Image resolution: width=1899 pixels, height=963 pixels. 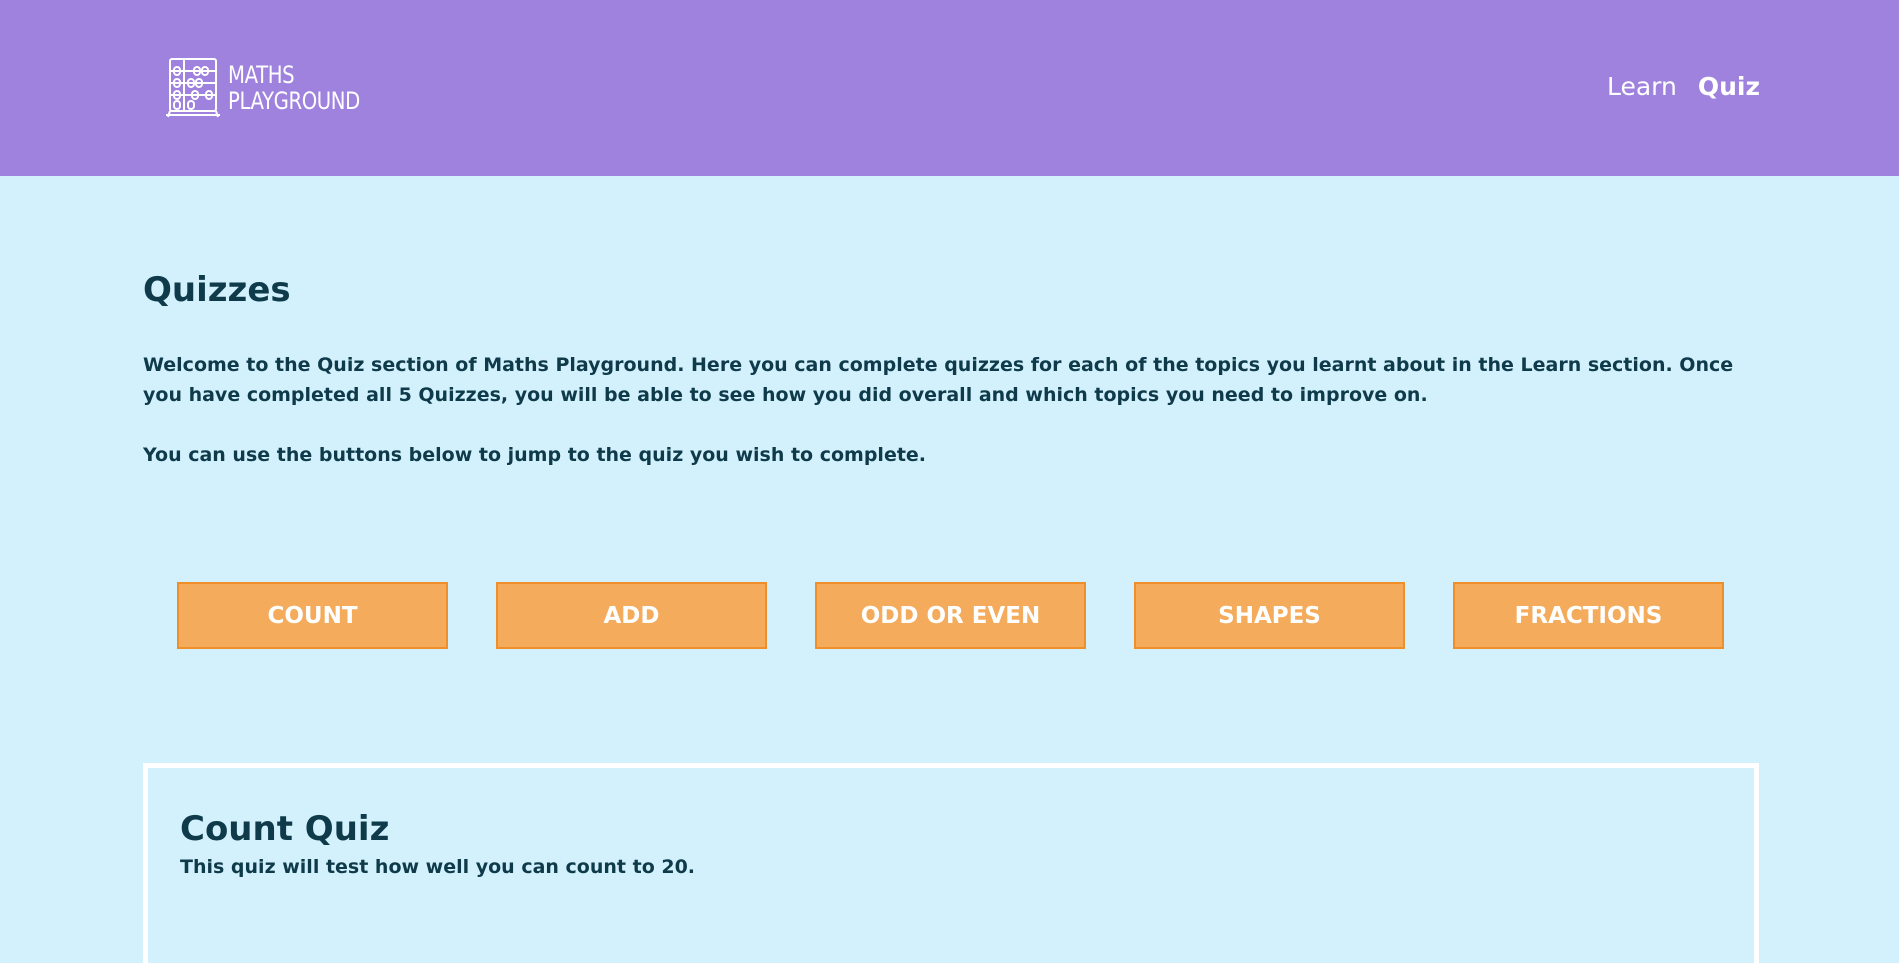 I want to click on count-quiz-button: COUNT, so click(x=312, y=615).